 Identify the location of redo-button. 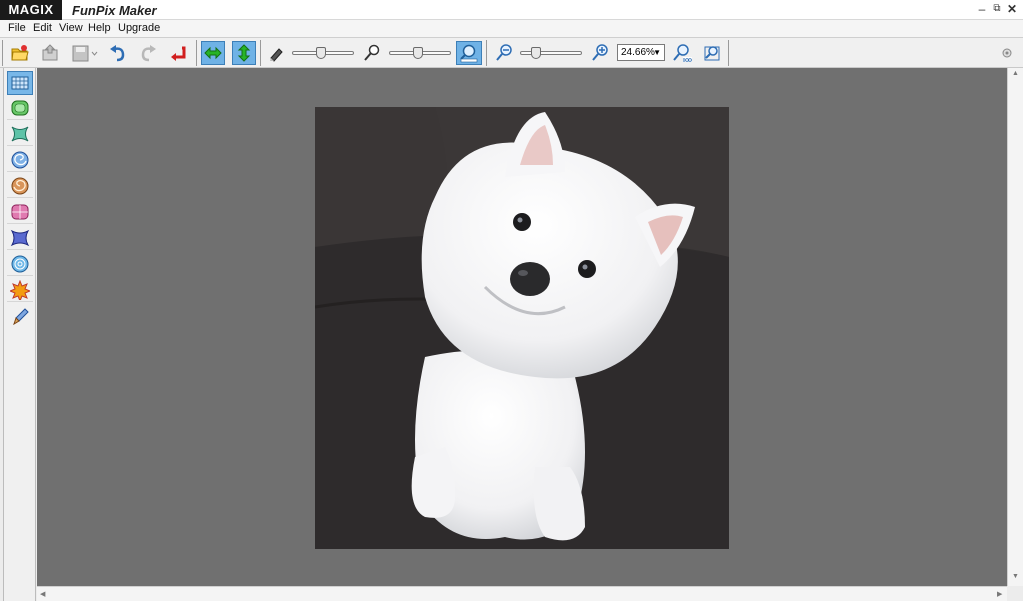
(148, 53).